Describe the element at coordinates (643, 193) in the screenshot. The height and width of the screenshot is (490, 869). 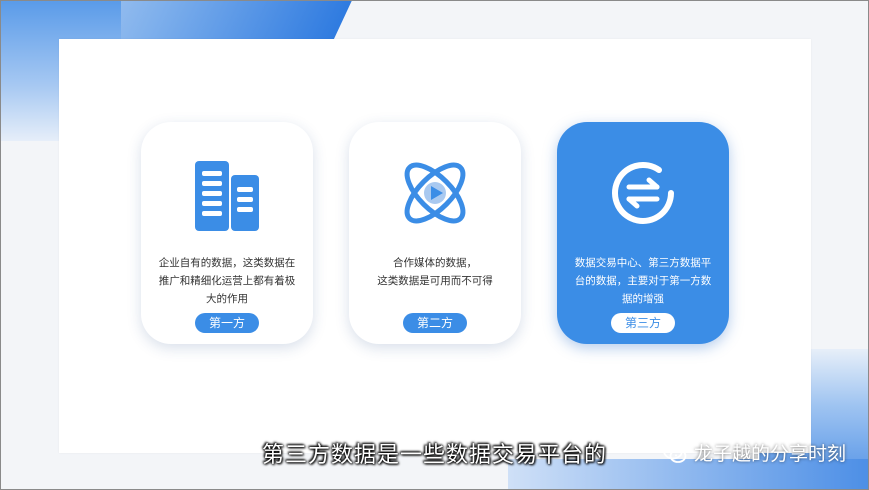
I see `exchange-icon` at that location.